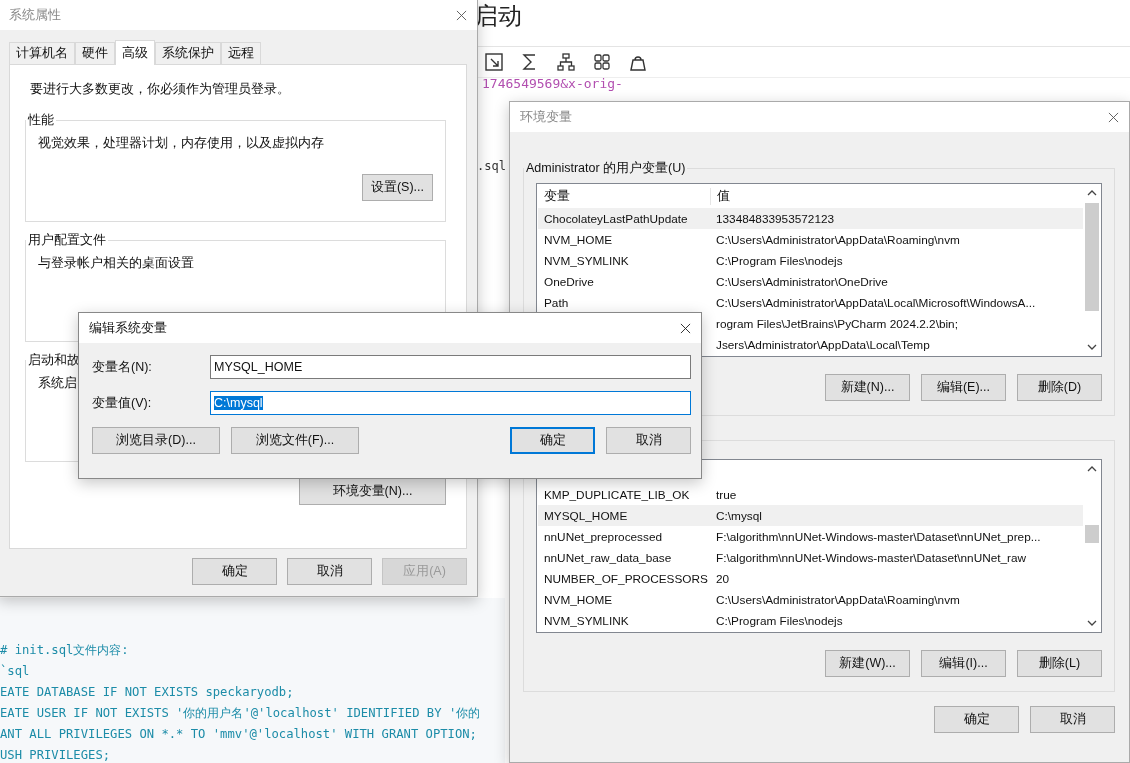 This screenshot has width=1130, height=763. I want to click on hierarchy-icon, so click(566, 62).